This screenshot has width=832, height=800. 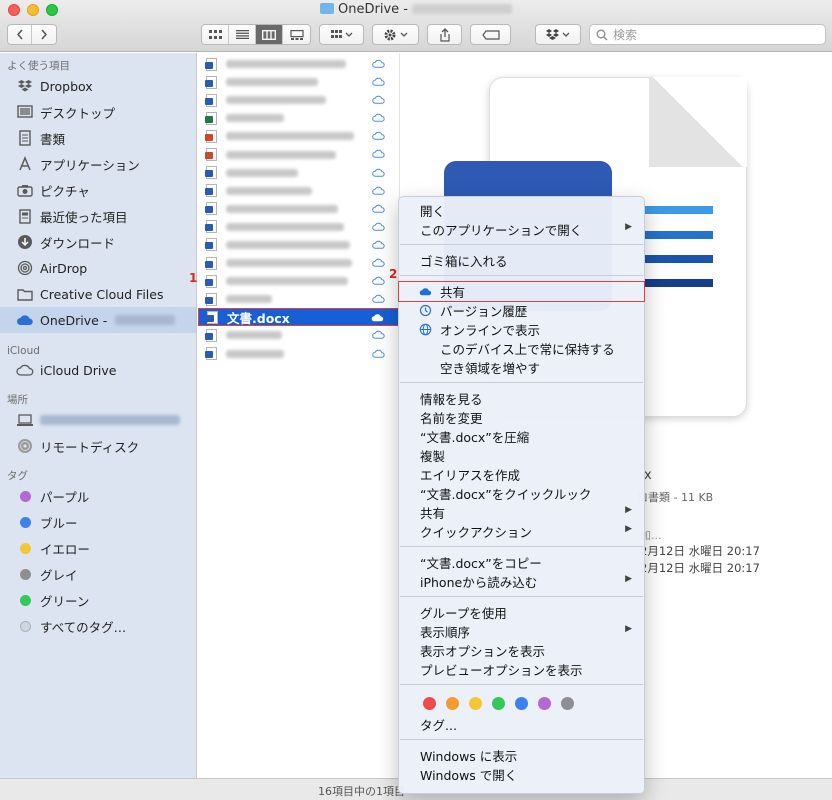 What do you see at coordinates (521, 455) in the screenshot?
I see `menu-item-duplicate: 複製` at bounding box center [521, 455].